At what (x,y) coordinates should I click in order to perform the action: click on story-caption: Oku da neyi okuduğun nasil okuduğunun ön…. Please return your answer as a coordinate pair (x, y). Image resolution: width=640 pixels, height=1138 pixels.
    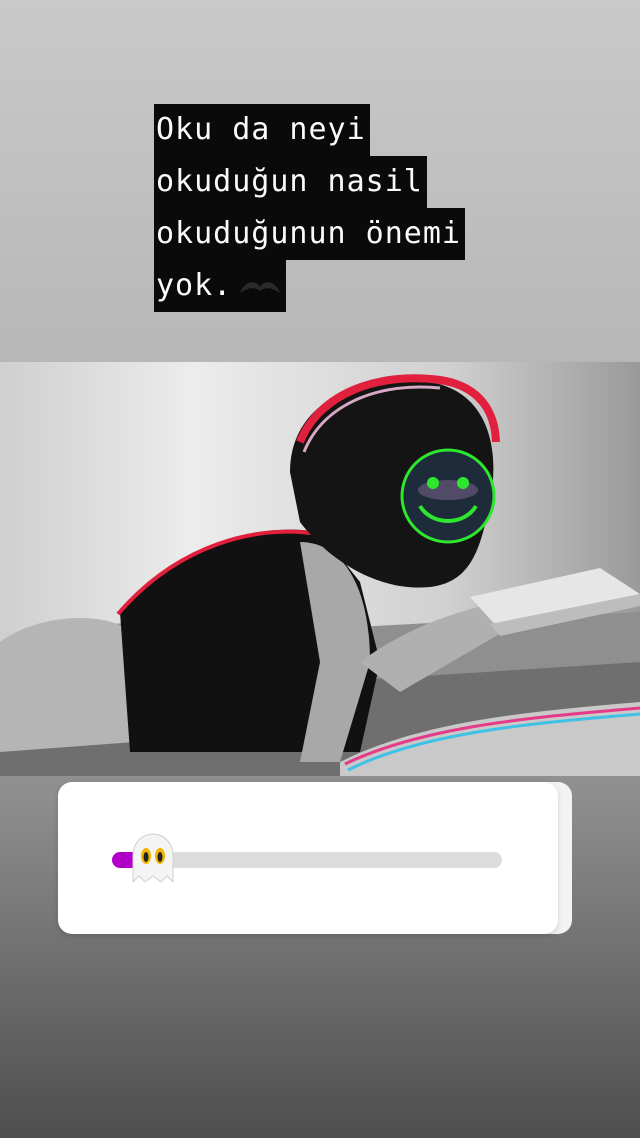
    Looking at the image, I should click on (309, 208).